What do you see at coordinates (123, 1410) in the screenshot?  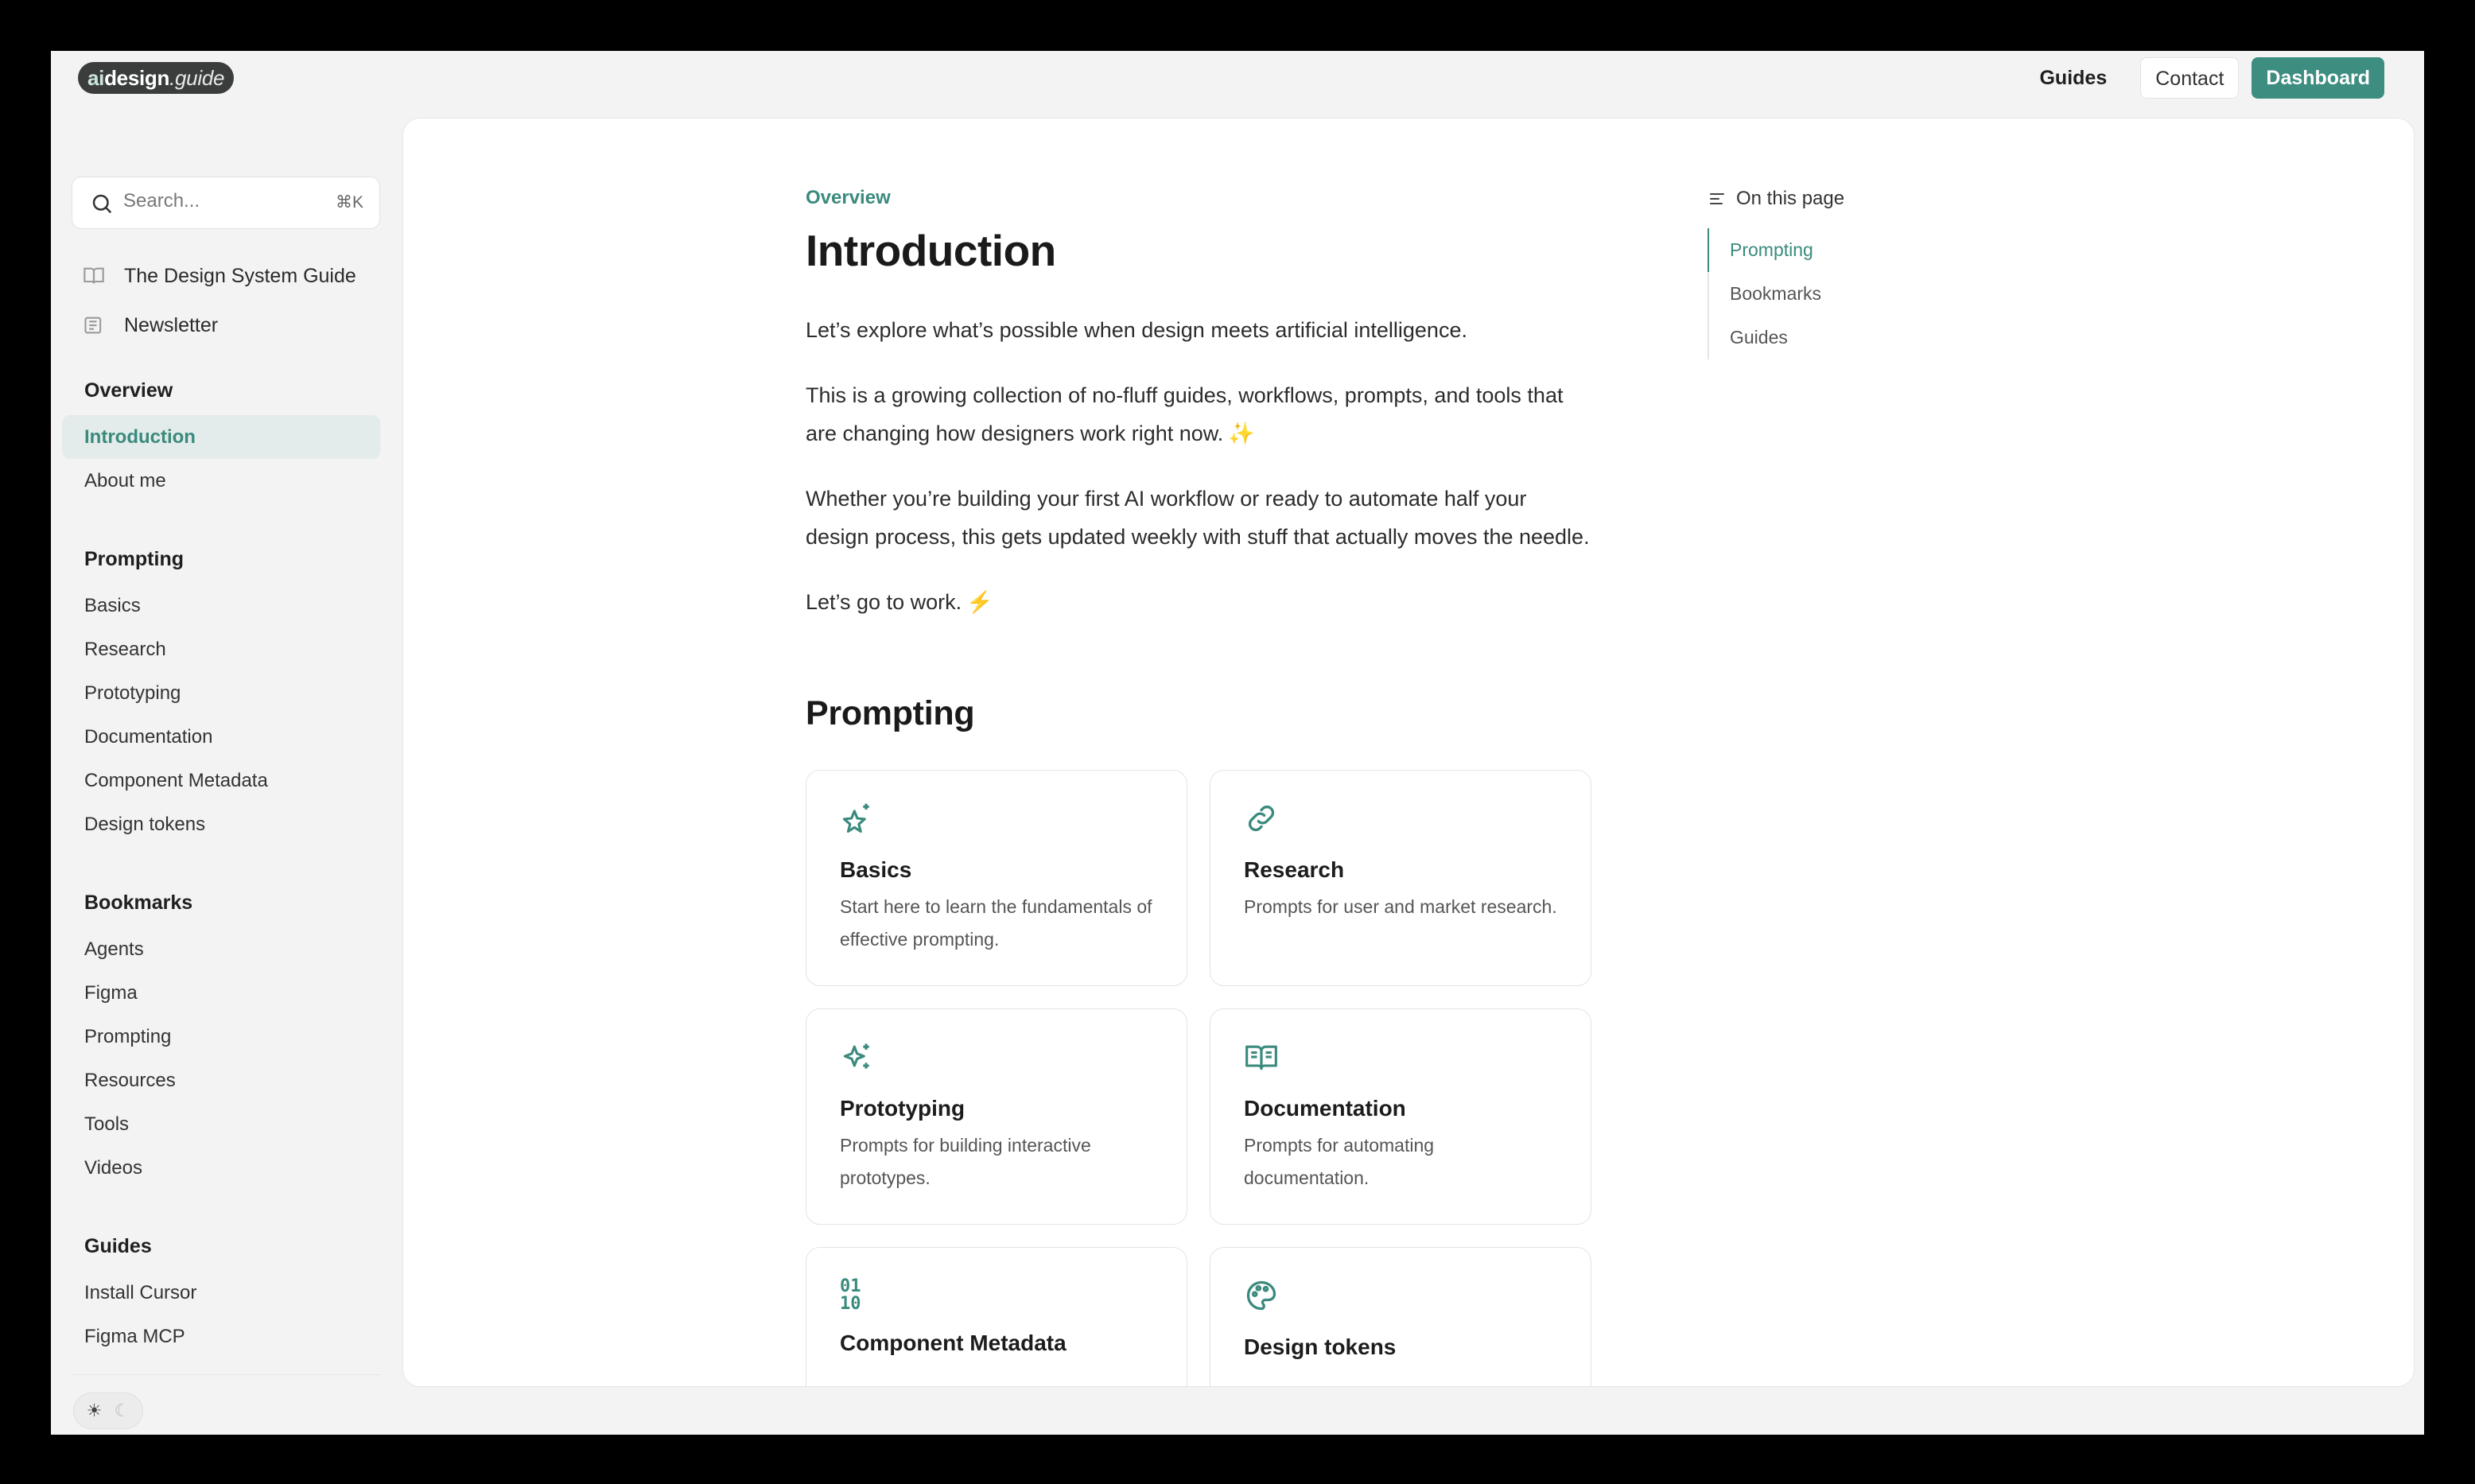 I see `moon-icon: ☾` at bounding box center [123, 1410].